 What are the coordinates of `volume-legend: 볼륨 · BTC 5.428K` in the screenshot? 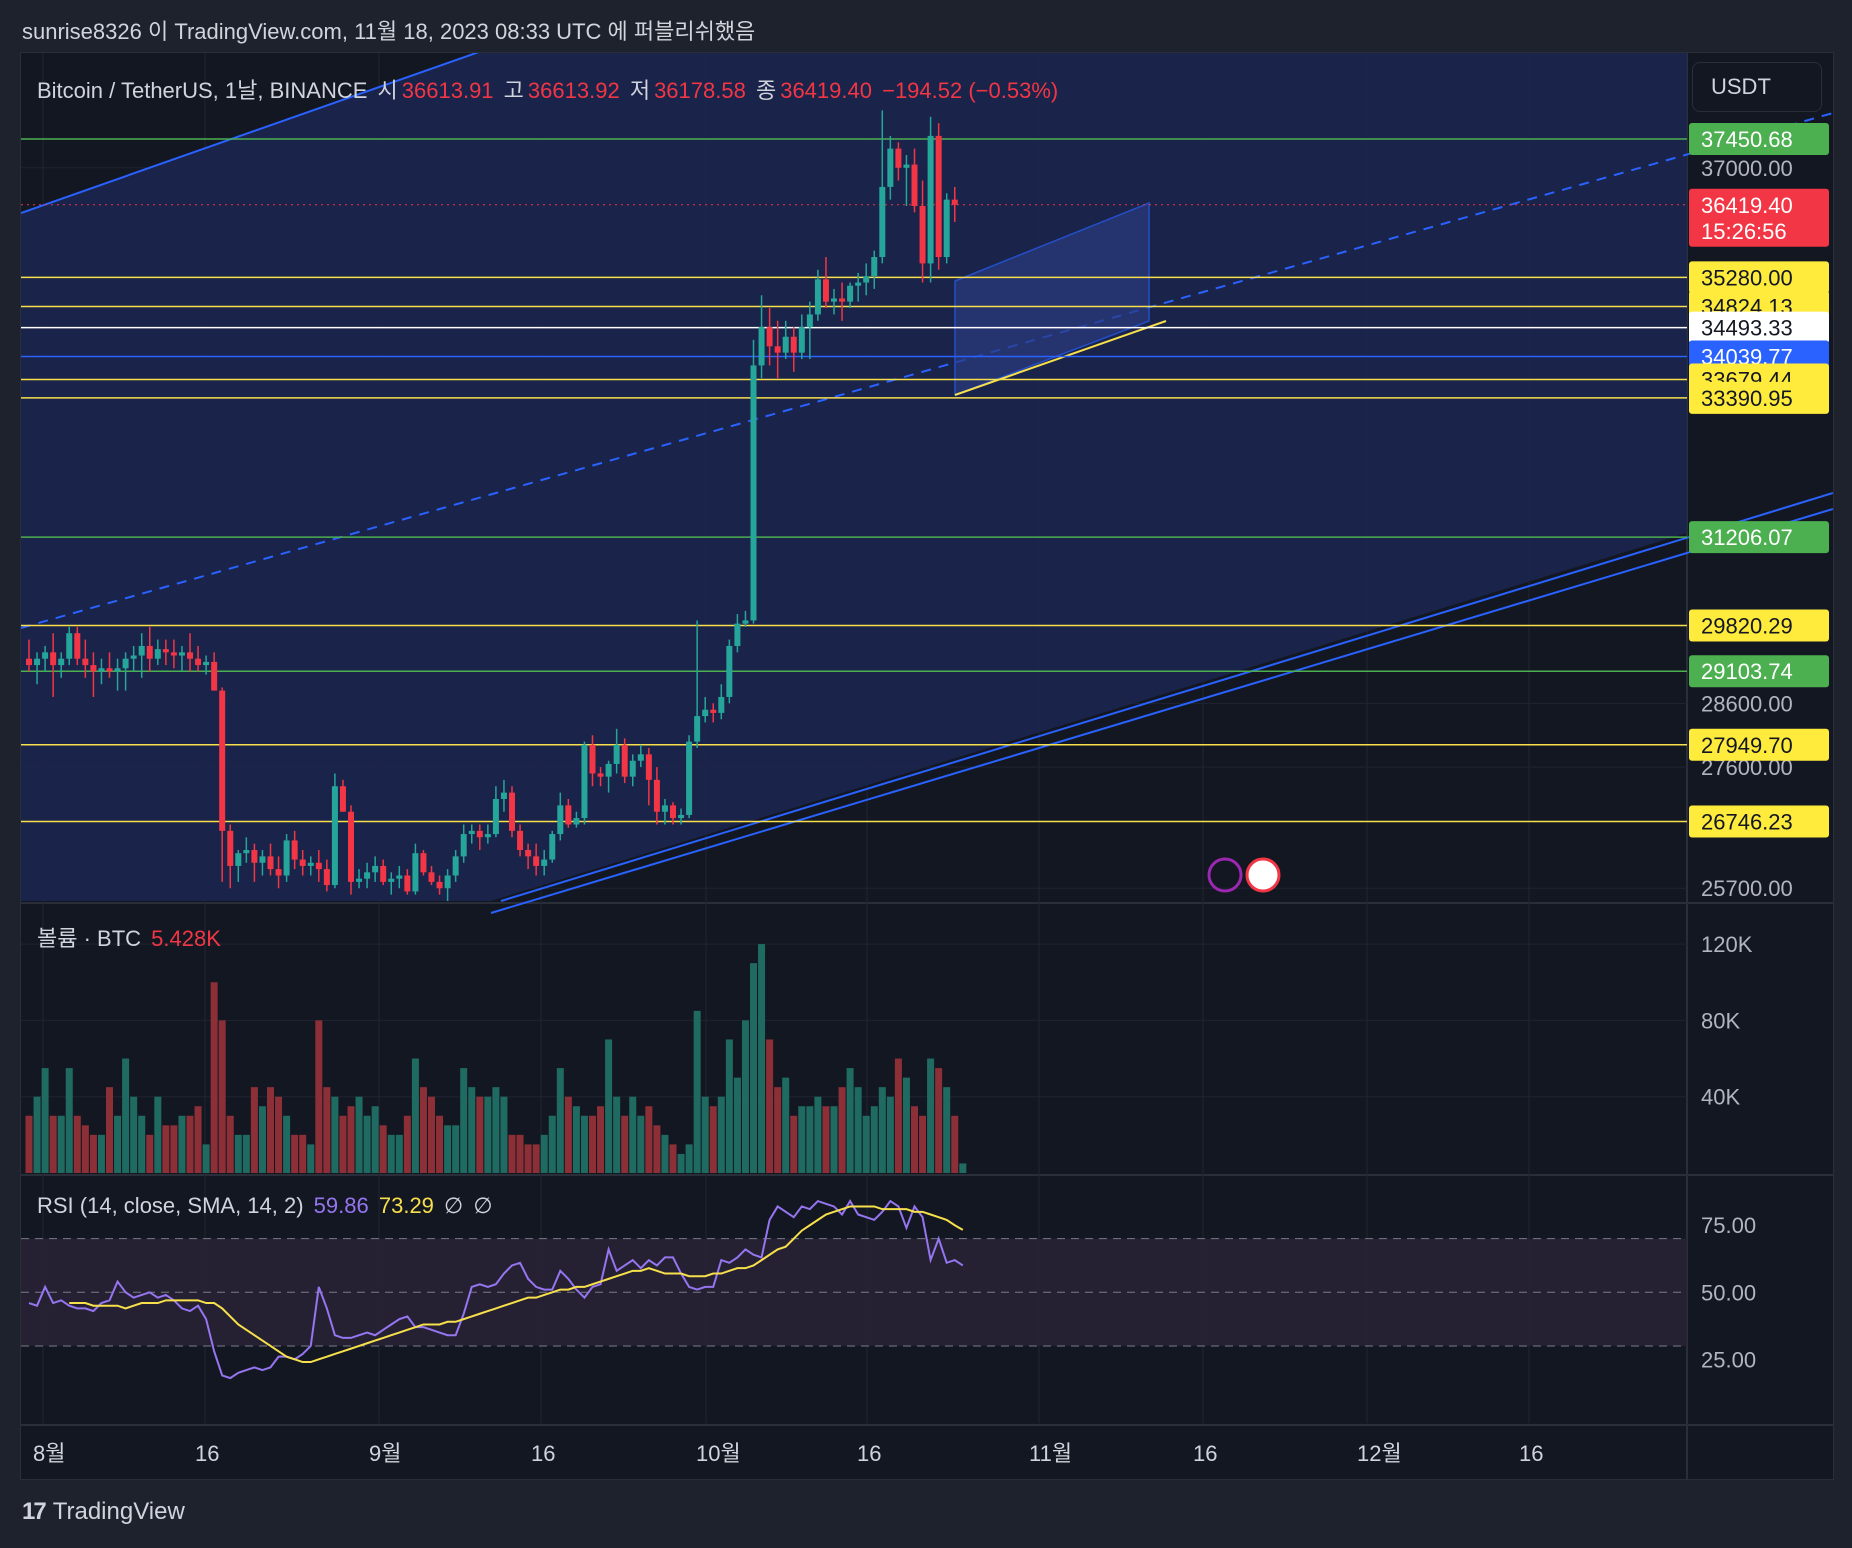 It's located at (131, 937).